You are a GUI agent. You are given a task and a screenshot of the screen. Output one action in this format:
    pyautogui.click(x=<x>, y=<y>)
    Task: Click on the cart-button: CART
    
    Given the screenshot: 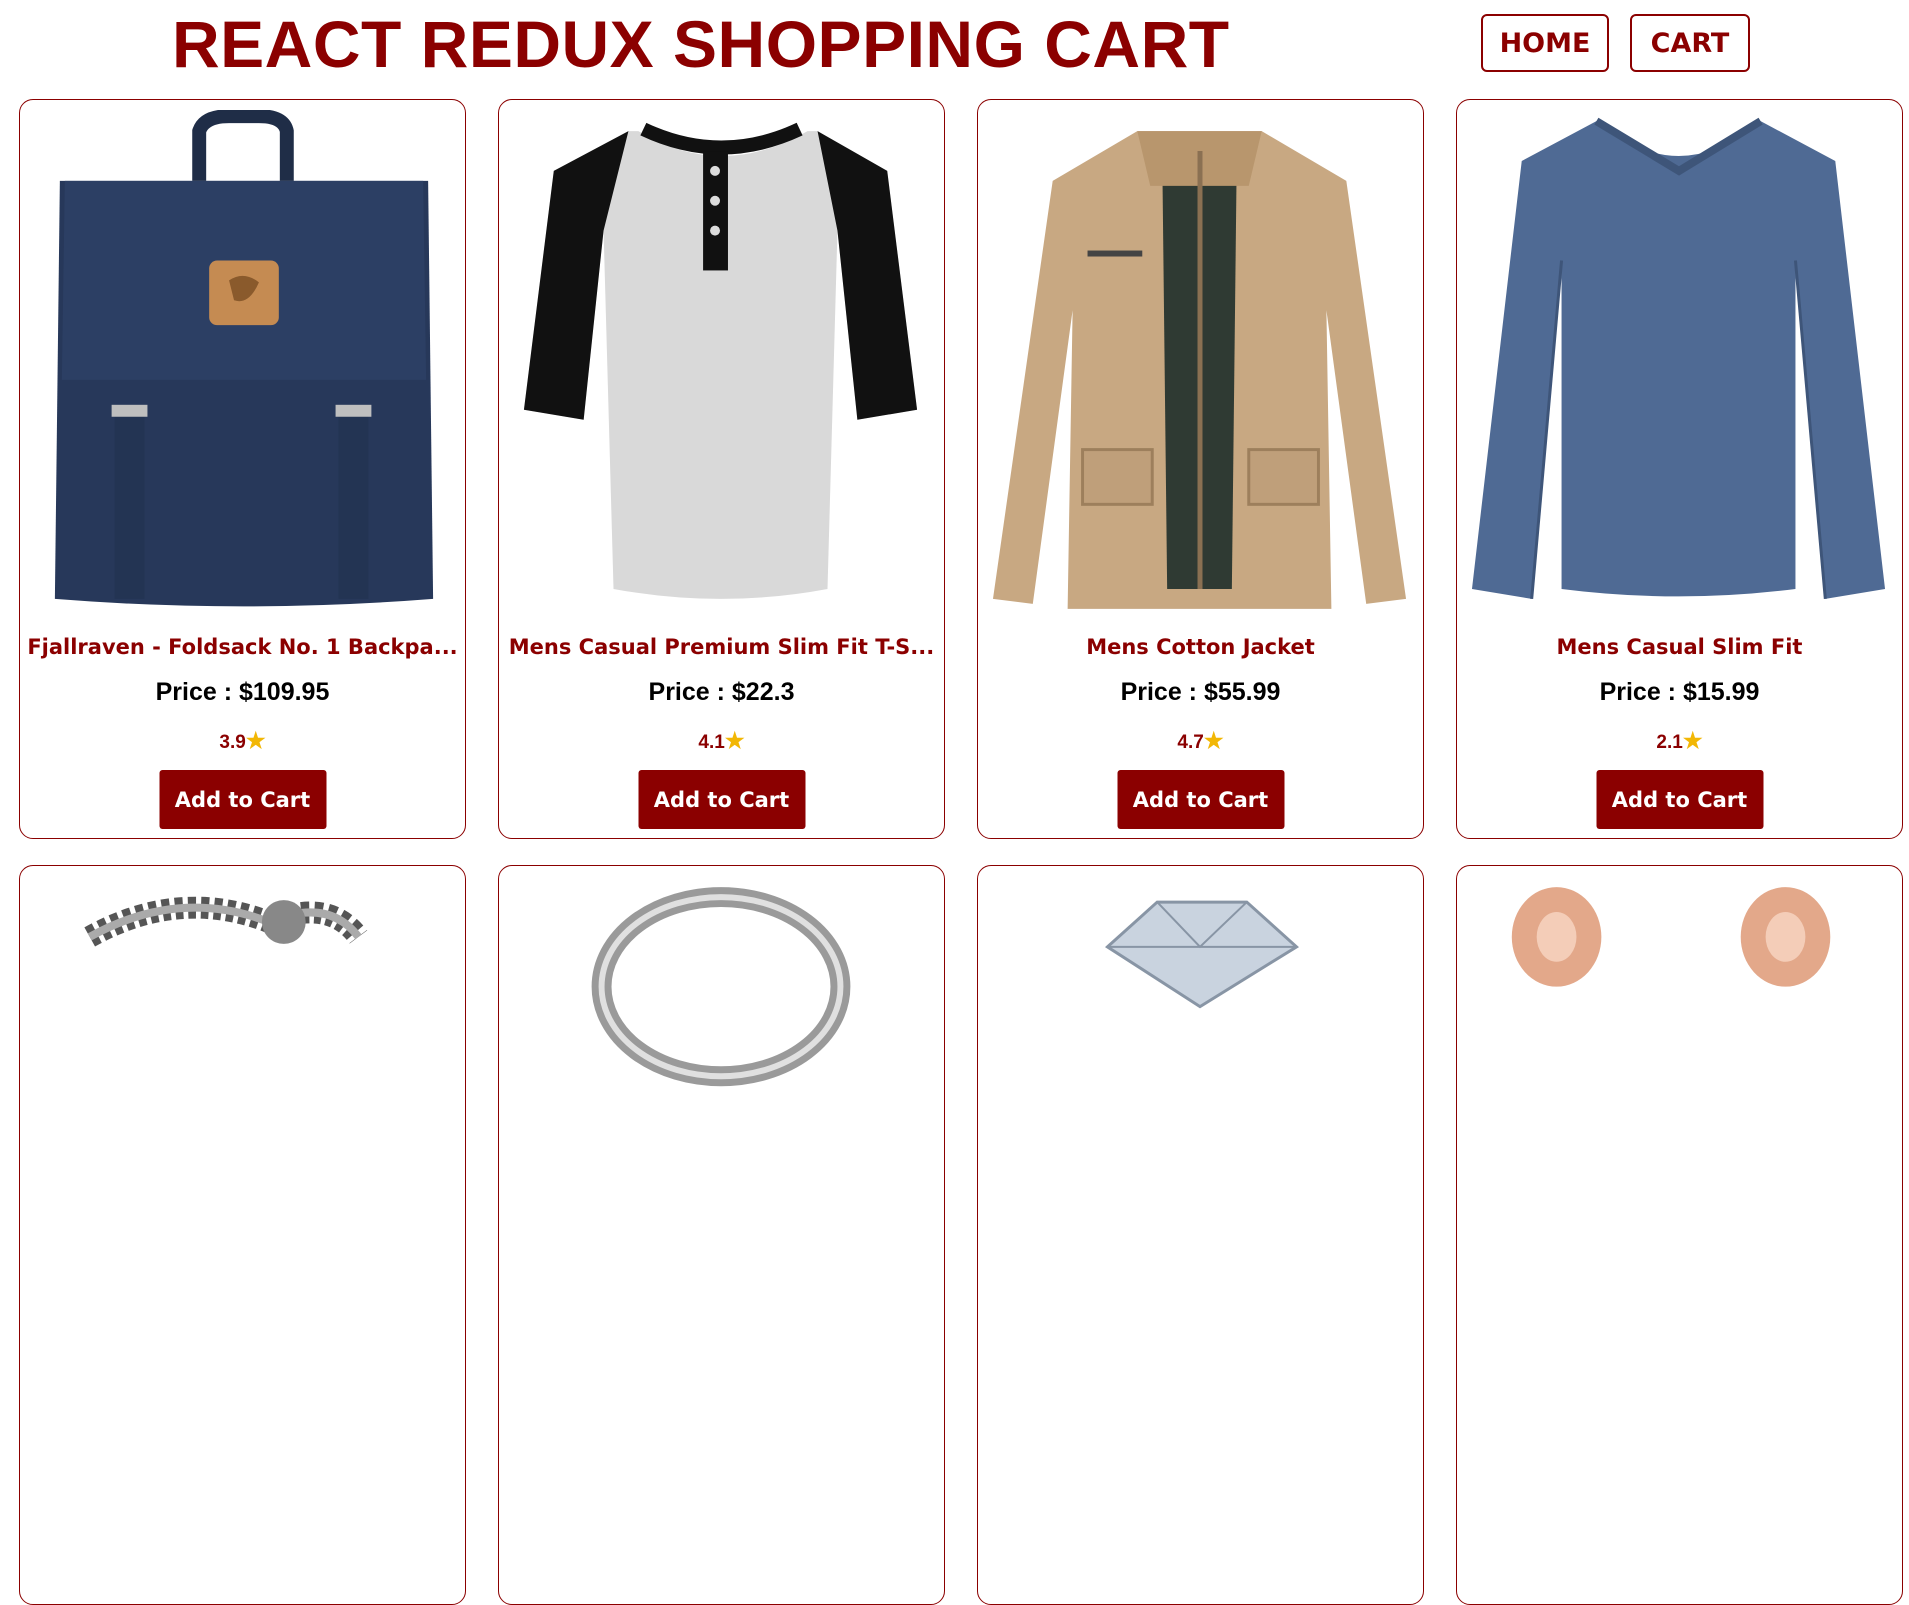 What is the action you would take?
    pyautogui.click(x=1690, y=43)
    